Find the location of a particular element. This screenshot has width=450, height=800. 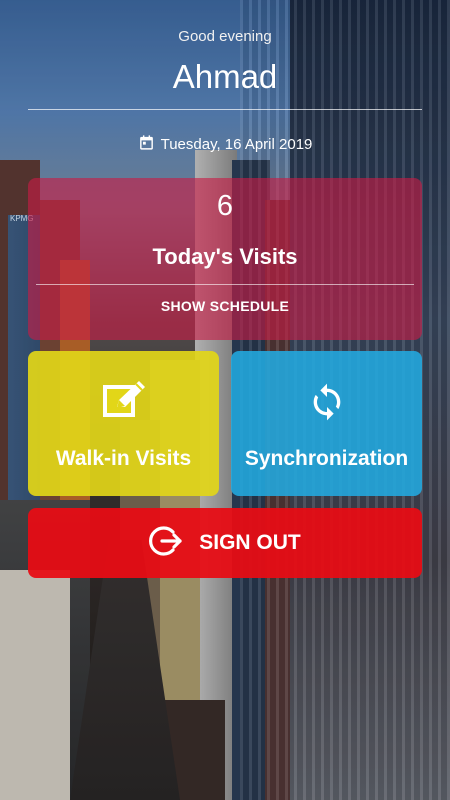

show-schedule-button: SHOW SCHEDULE is located at coordinates (225, 306).